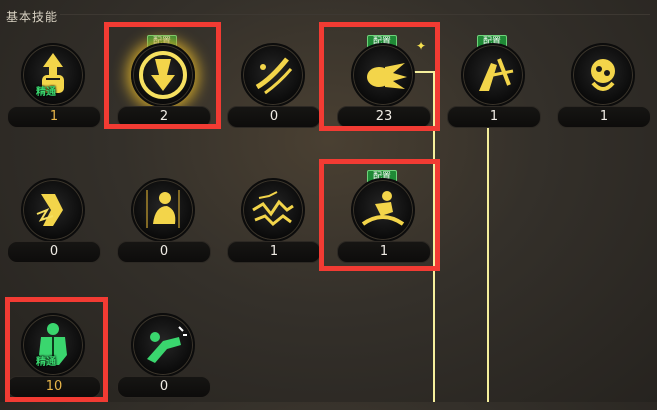 This screenshot has height=410, width=657. Describe the element at coordinates (163, 345) in the screenshot. I see `punch-icon` at that location.